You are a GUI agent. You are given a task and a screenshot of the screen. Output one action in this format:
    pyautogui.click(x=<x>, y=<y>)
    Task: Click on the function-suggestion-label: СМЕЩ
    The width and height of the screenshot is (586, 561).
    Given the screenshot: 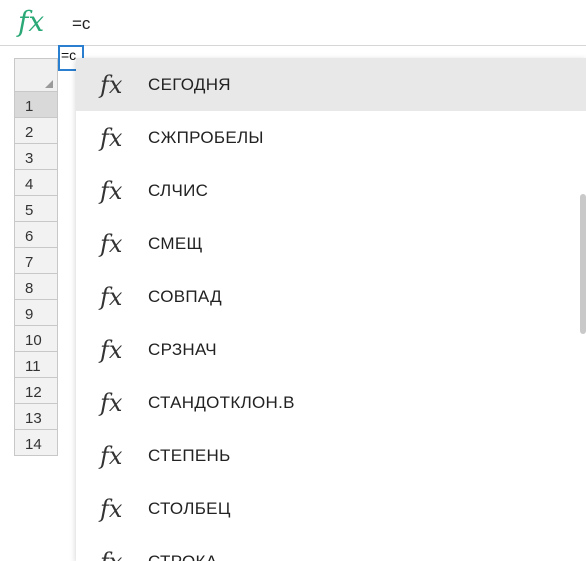 What is the action you would take?
    pyautogui.click(x=175, y=243)
    